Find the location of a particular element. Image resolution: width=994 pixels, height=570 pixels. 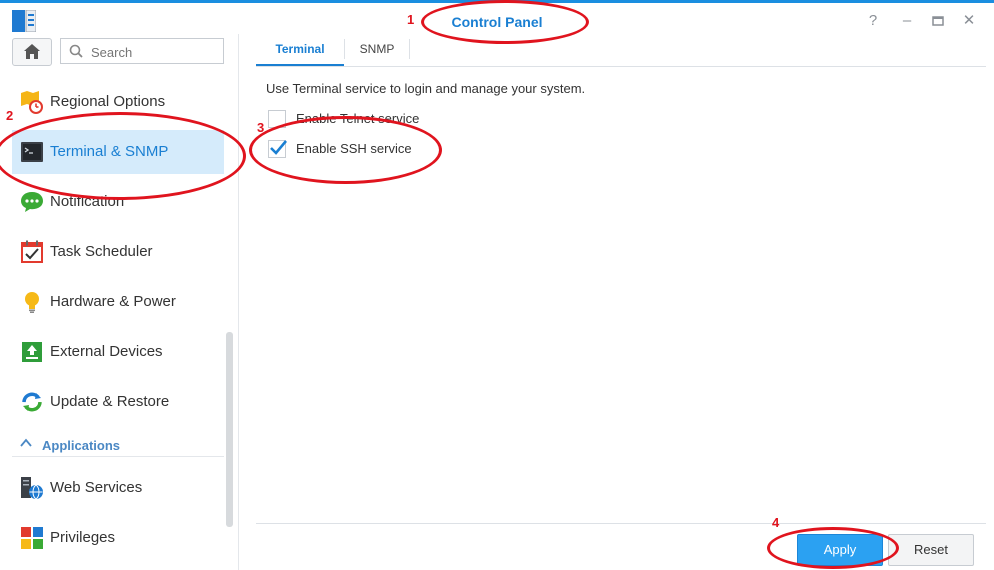

notification-icon is located at coordinates (32, 202).